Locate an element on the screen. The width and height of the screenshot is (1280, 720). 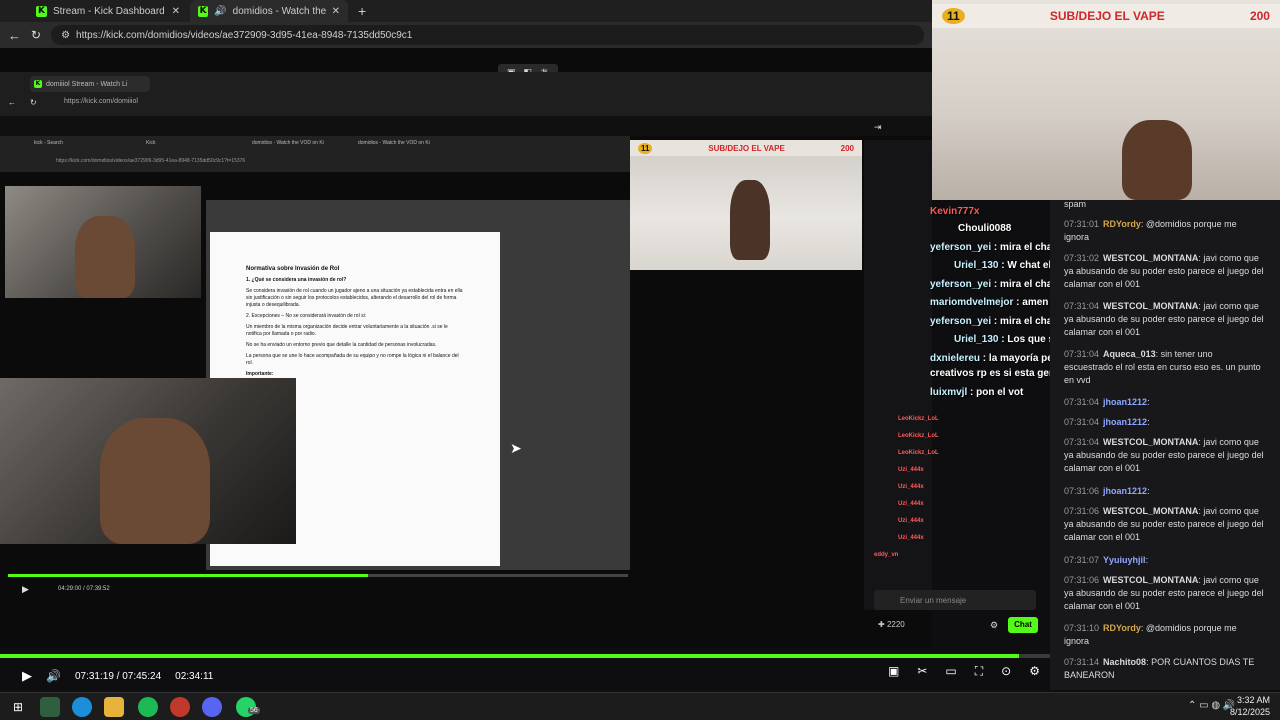
player-controls-right: ▣ ✂ ▭ ⛶ ⊙ ⚙ is located at coordinates (964, 671).